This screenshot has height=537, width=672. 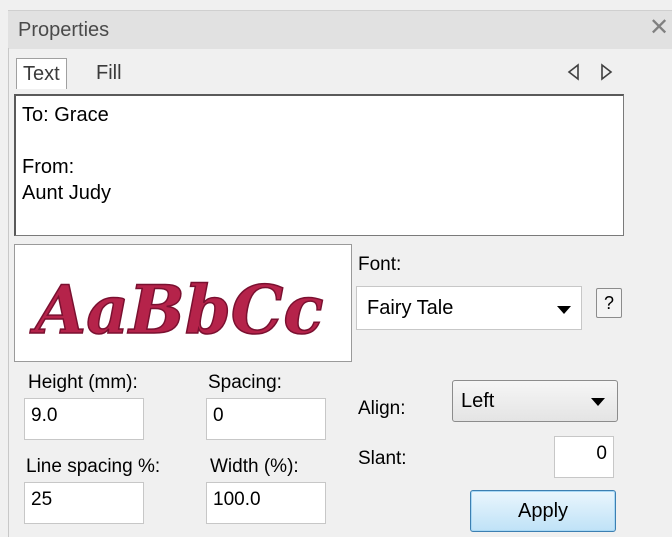 I want to click on slant-input: 0, so click(x=584, y=457).